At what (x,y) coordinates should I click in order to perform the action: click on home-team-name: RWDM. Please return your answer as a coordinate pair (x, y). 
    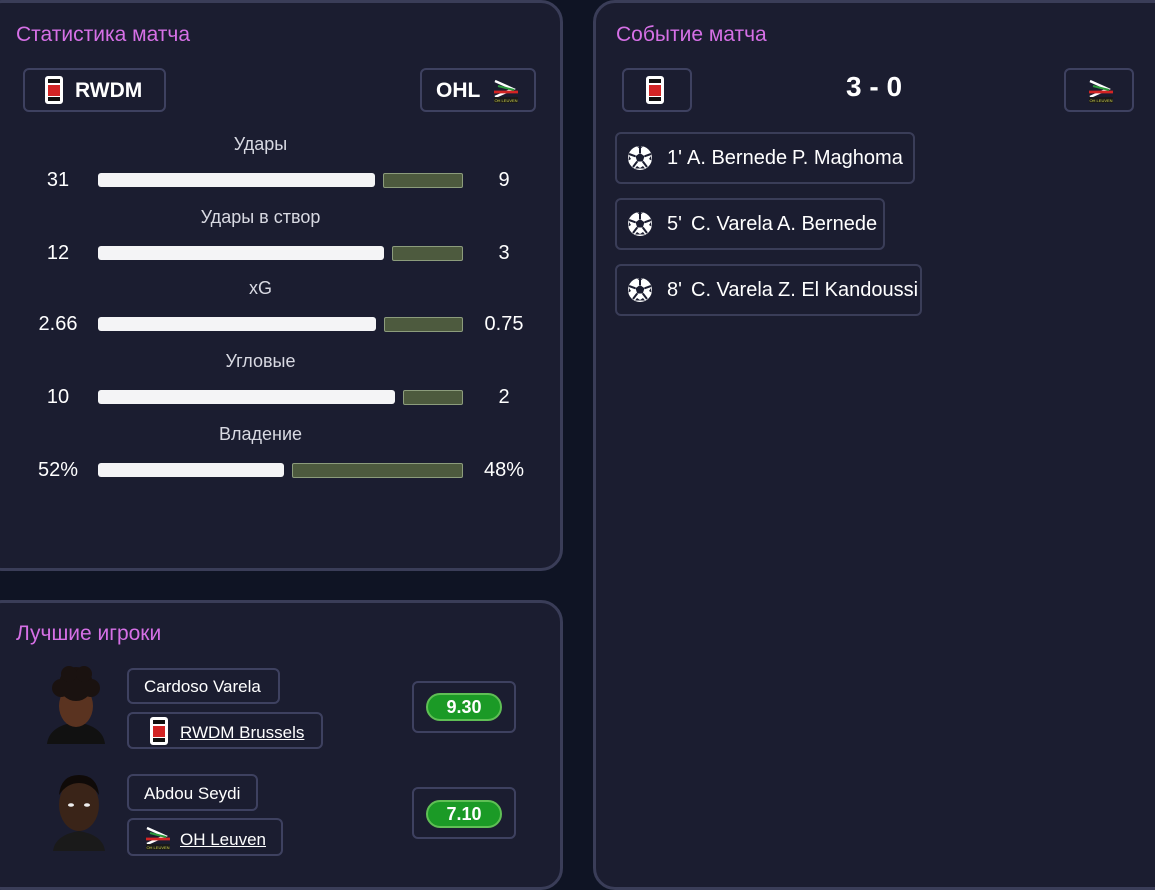
    Looking at the image, I should click on (109, 90).